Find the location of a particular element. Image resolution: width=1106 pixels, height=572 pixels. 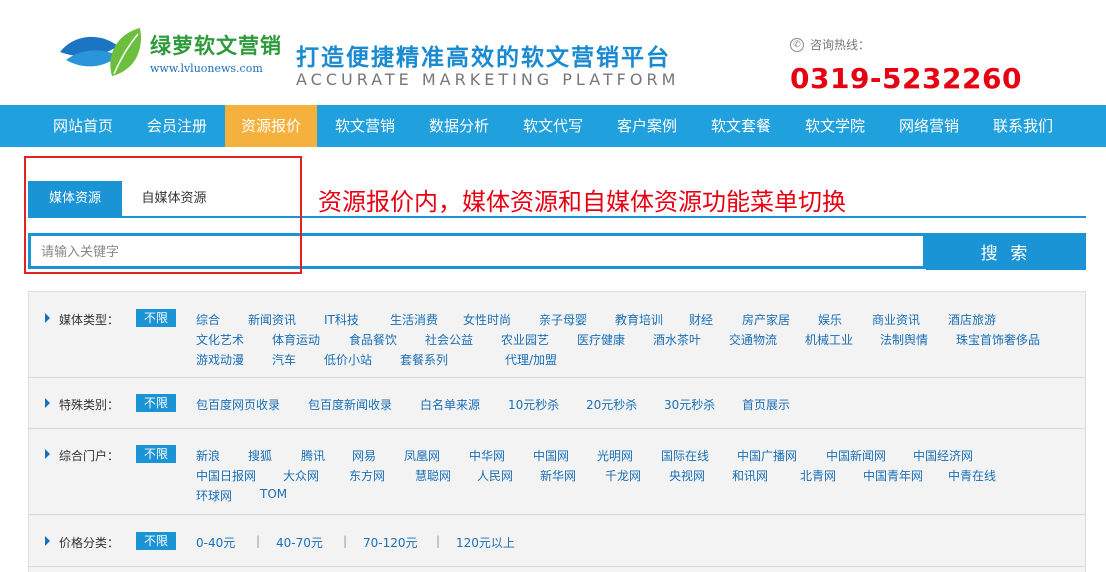

nav-item: 软文学院 is located at coordinates (835, 126).